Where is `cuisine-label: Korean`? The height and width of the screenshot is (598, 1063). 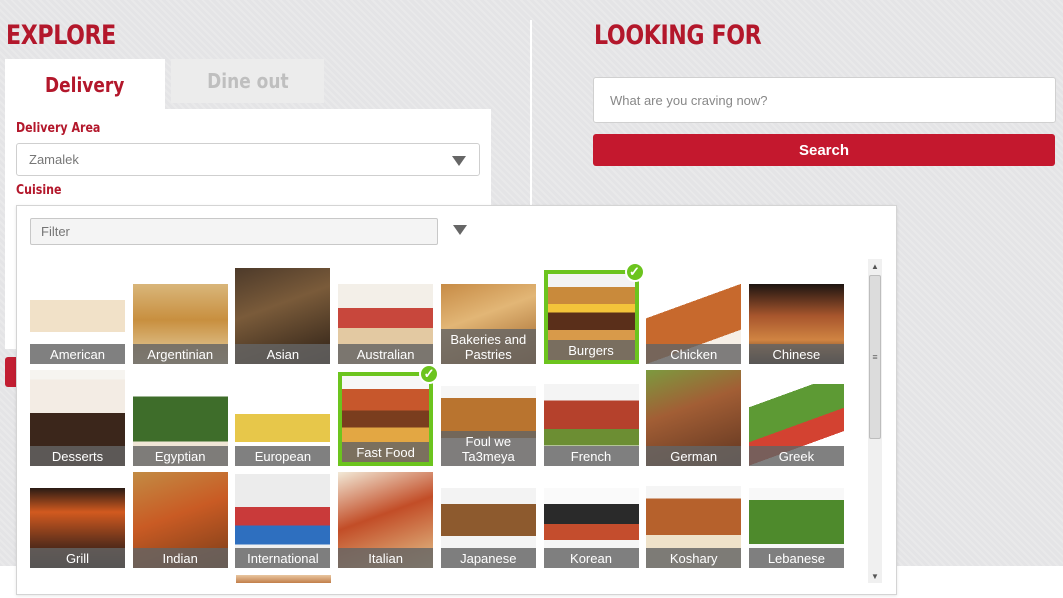 cuisine-label: Korean is located at coordinates (591, 558).